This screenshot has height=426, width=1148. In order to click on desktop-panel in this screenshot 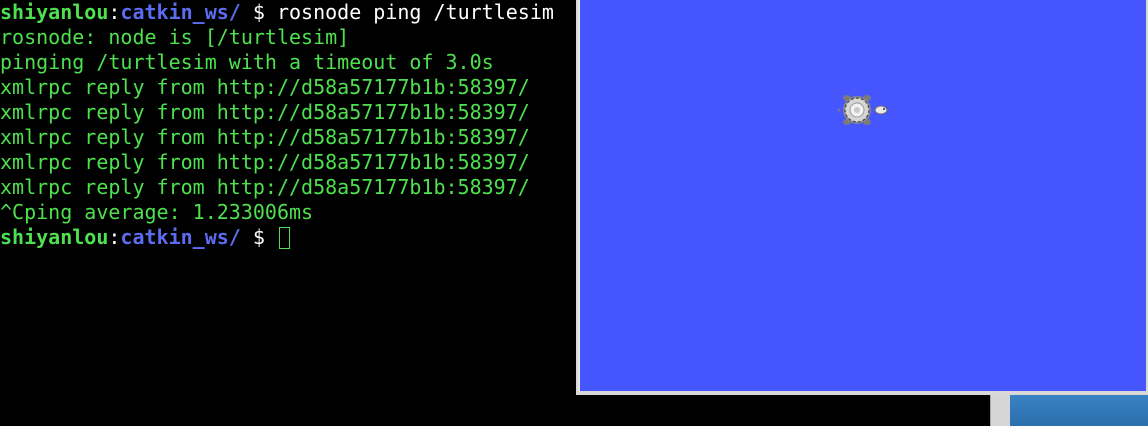, I will do `click(1079, 410)`.